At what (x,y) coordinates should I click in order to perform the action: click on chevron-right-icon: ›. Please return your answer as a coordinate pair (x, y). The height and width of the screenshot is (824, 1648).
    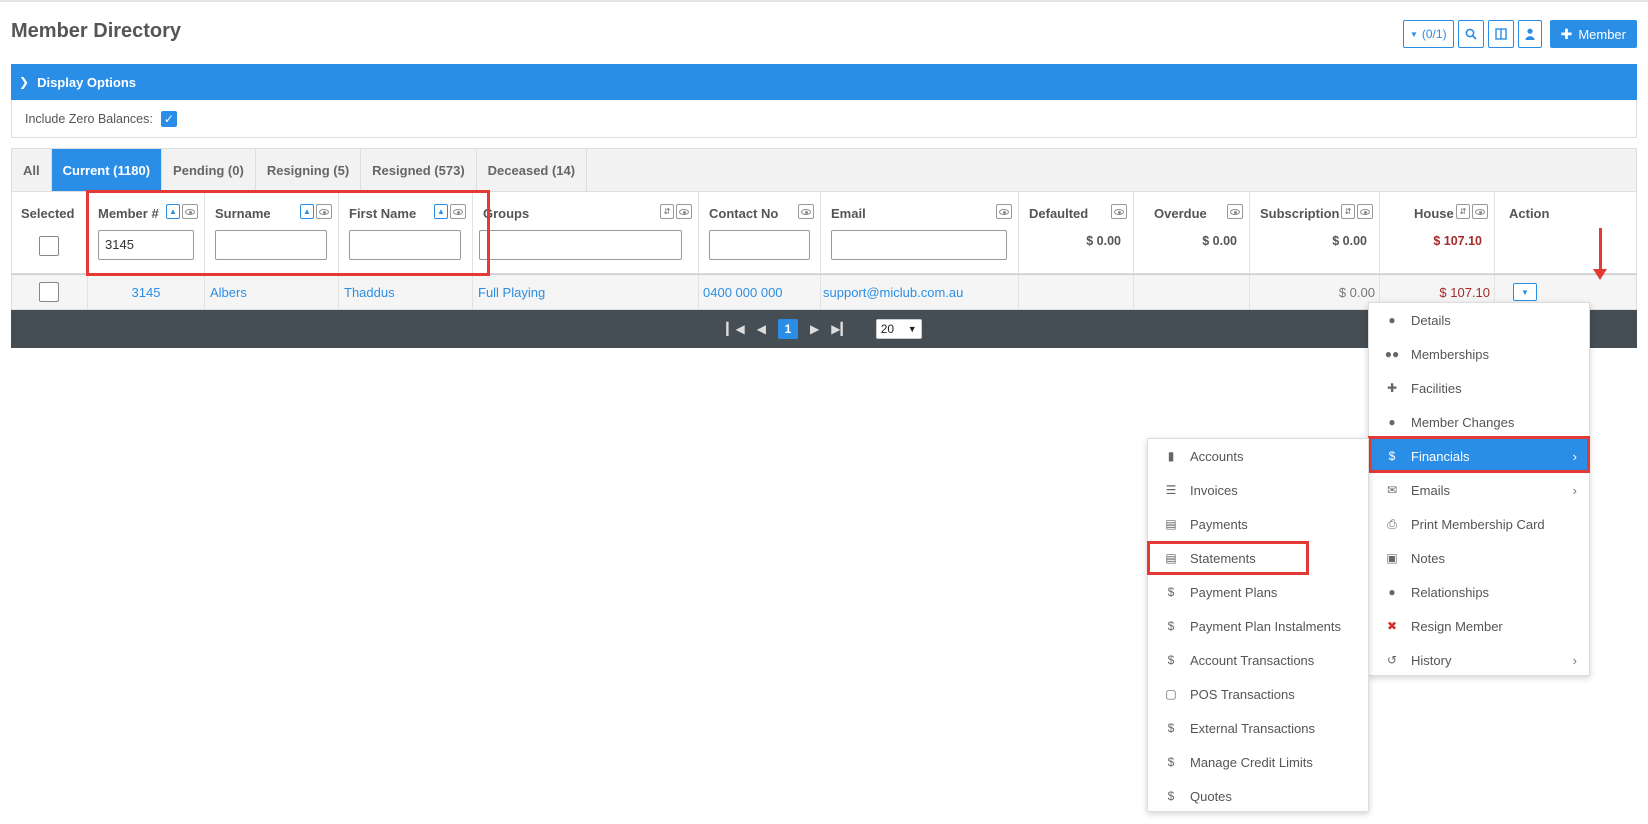
    Looking at the image, I should click on (1574, 490).